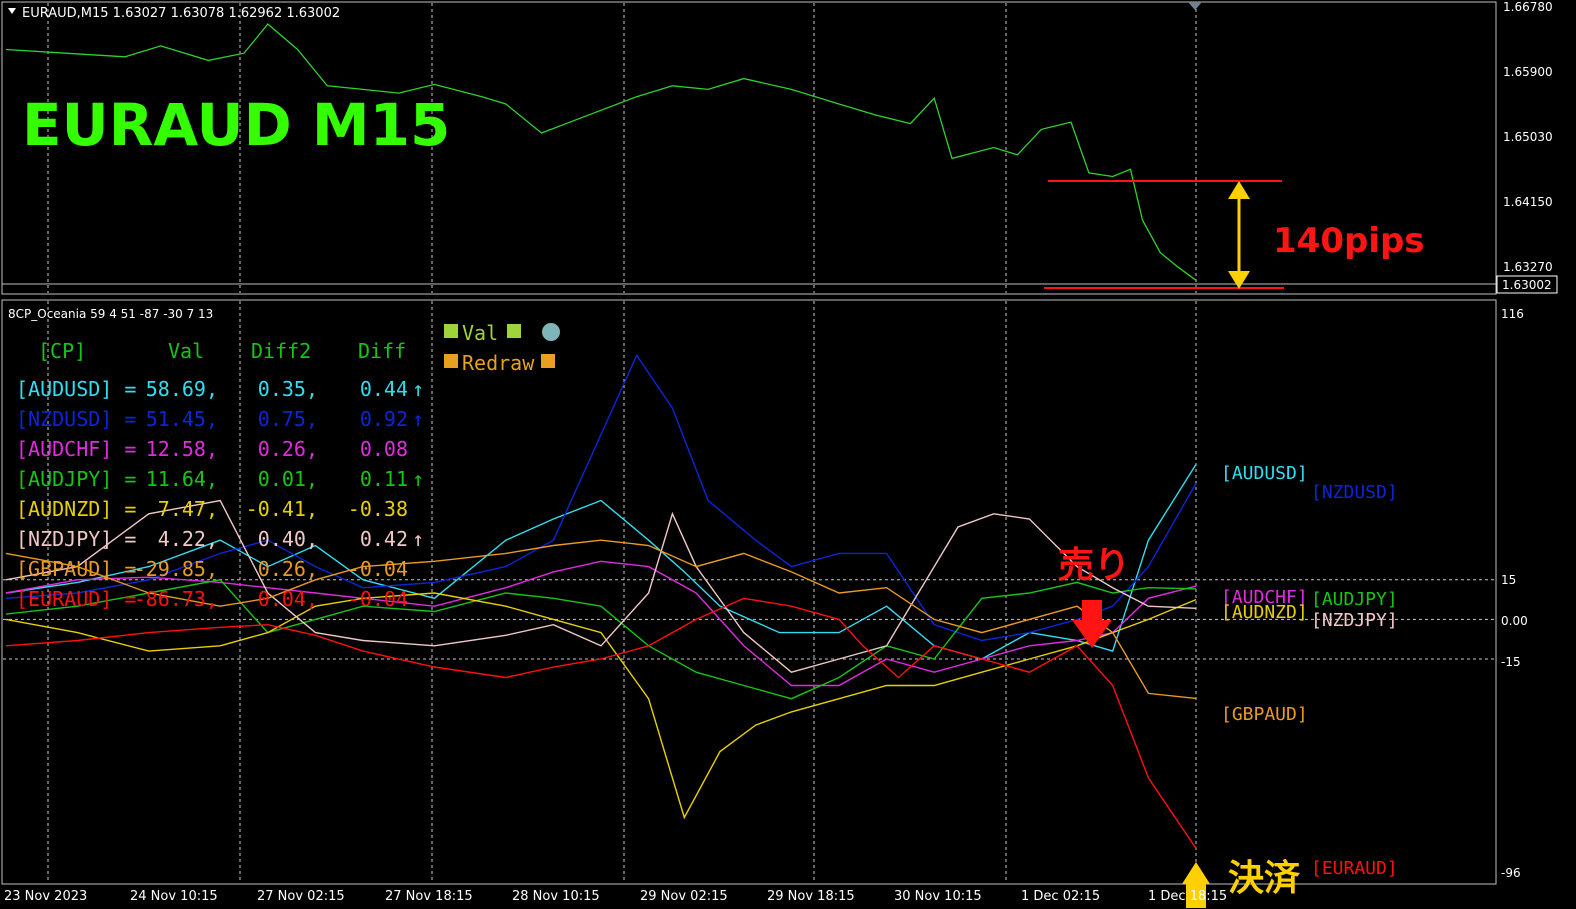  Describe the element at coordinates (236, 125) in the screenshot. I see `big-title: EURAUD M15` at that location.